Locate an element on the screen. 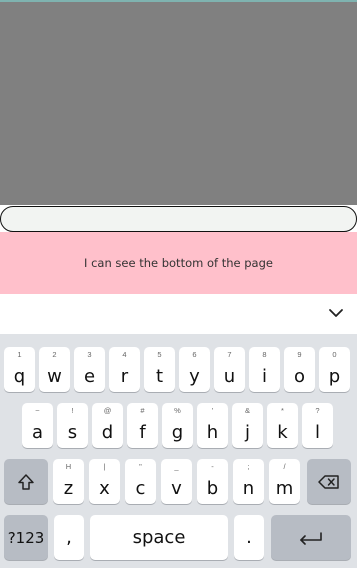 Image resolution: width=357 pixels, height=568 pixels. space-key: space is located at coordinates (159, 537).